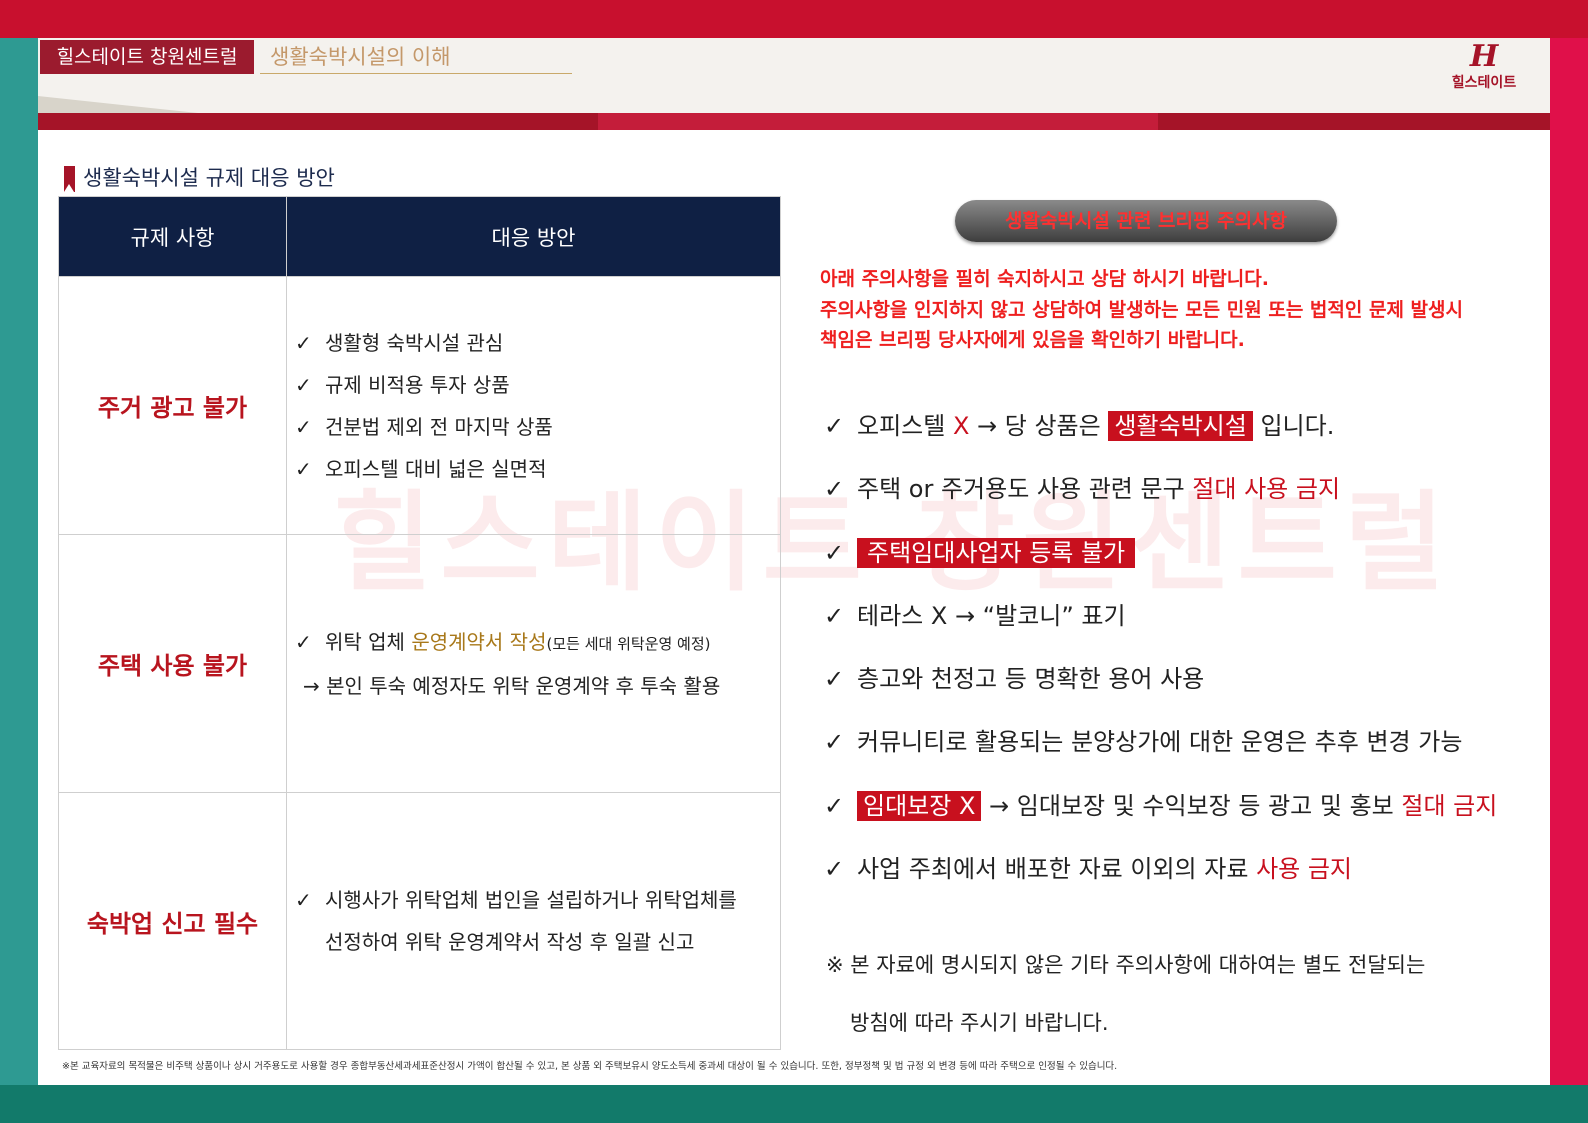 The height and width of the screenshot is (1123, 1588). I want to click on point-text: 커뮤니티로 활용되는 분양상가에 대한 운영은 추후 변경 가능, so click(1160, 742).